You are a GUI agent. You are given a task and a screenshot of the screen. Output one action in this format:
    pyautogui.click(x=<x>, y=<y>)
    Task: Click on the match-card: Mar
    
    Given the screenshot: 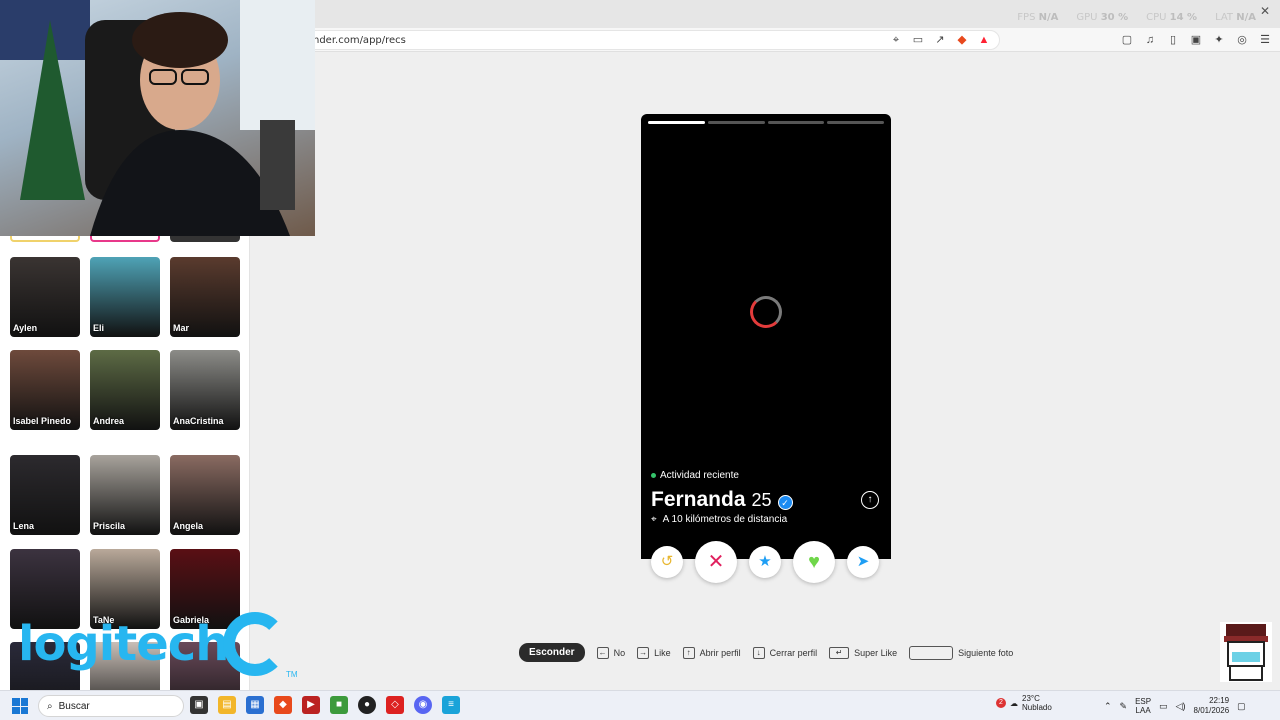 What is the action you would take?
    pyautogui.click(x=205, y=297)
    